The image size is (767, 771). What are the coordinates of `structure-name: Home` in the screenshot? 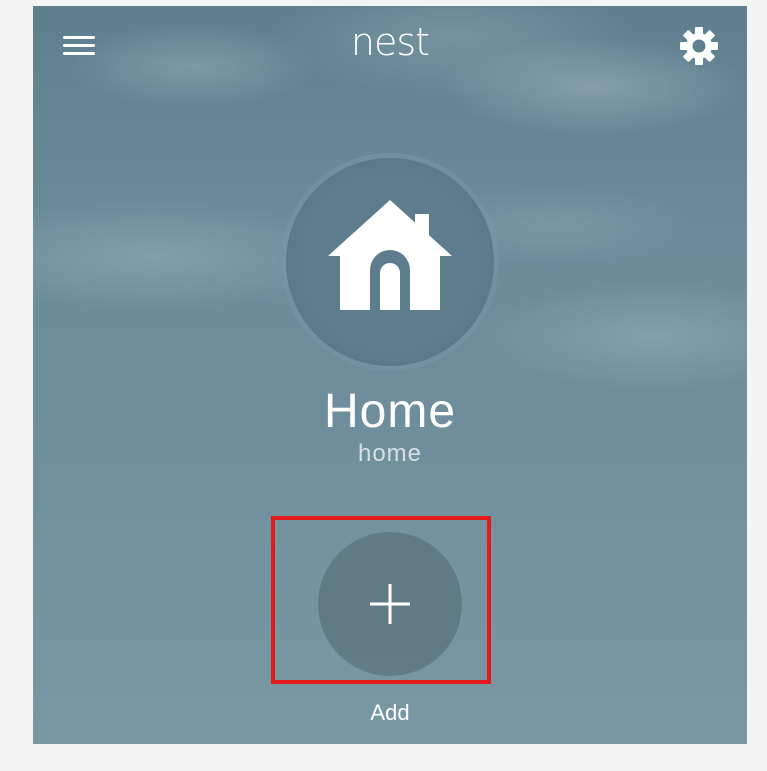 It's located at (390, 411).